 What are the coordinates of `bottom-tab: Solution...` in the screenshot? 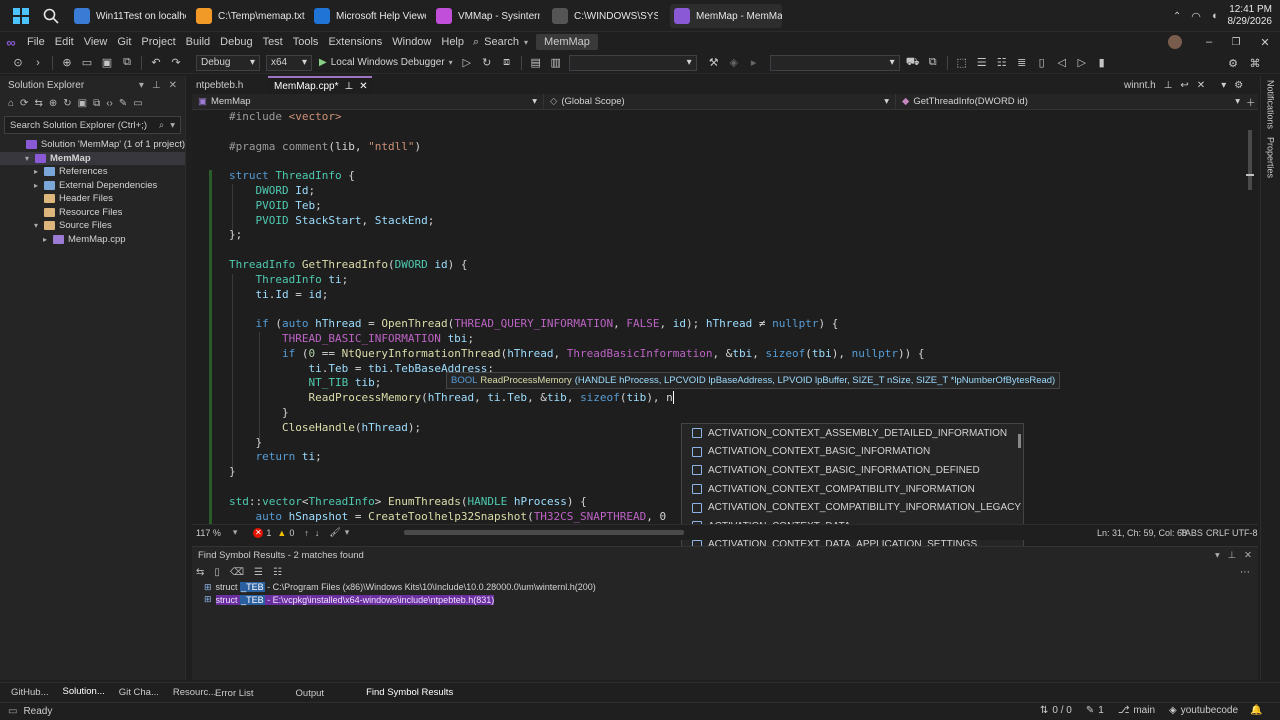 It's located at (83, 693).